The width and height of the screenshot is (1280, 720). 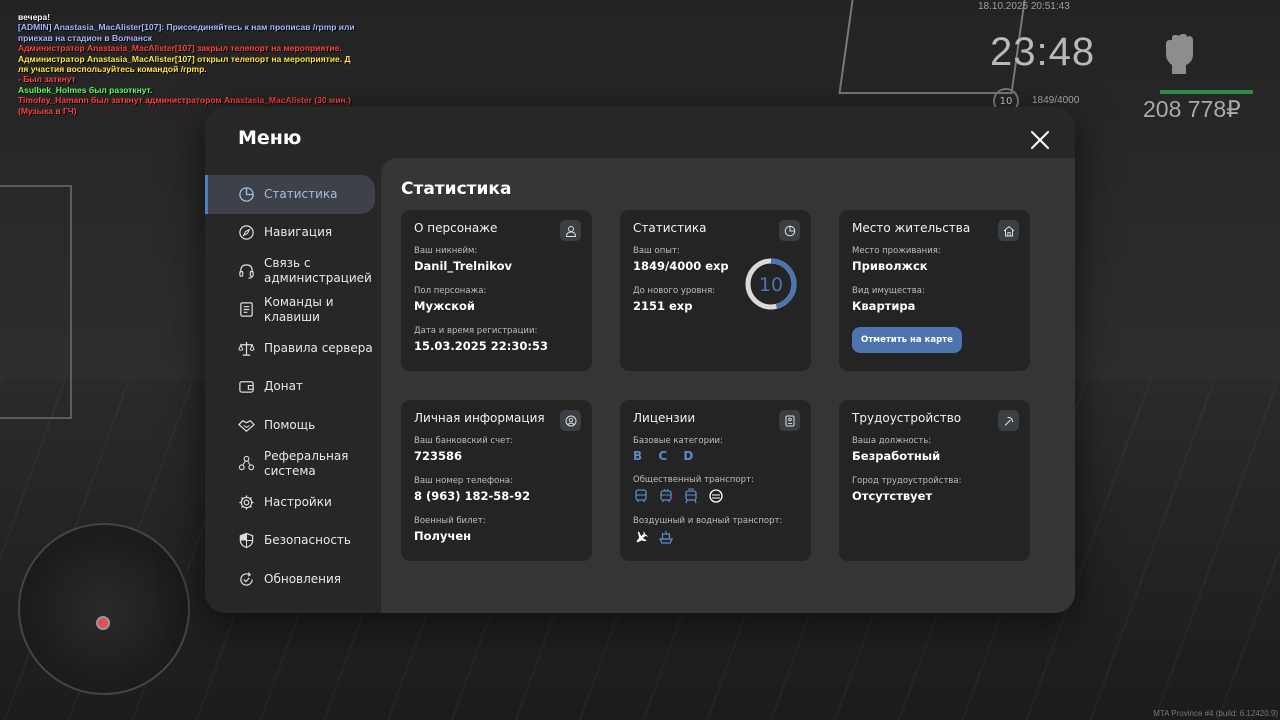 What do you see at coordinates (456, 228) in the screenshot?
I see `card-title: О персонаже` at bounding box center [456, 228].